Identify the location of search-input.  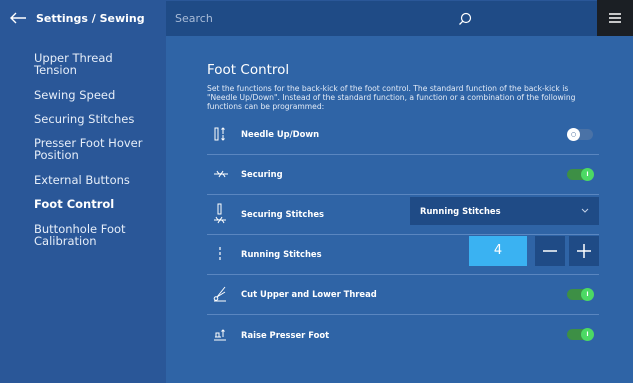
(315, 18).